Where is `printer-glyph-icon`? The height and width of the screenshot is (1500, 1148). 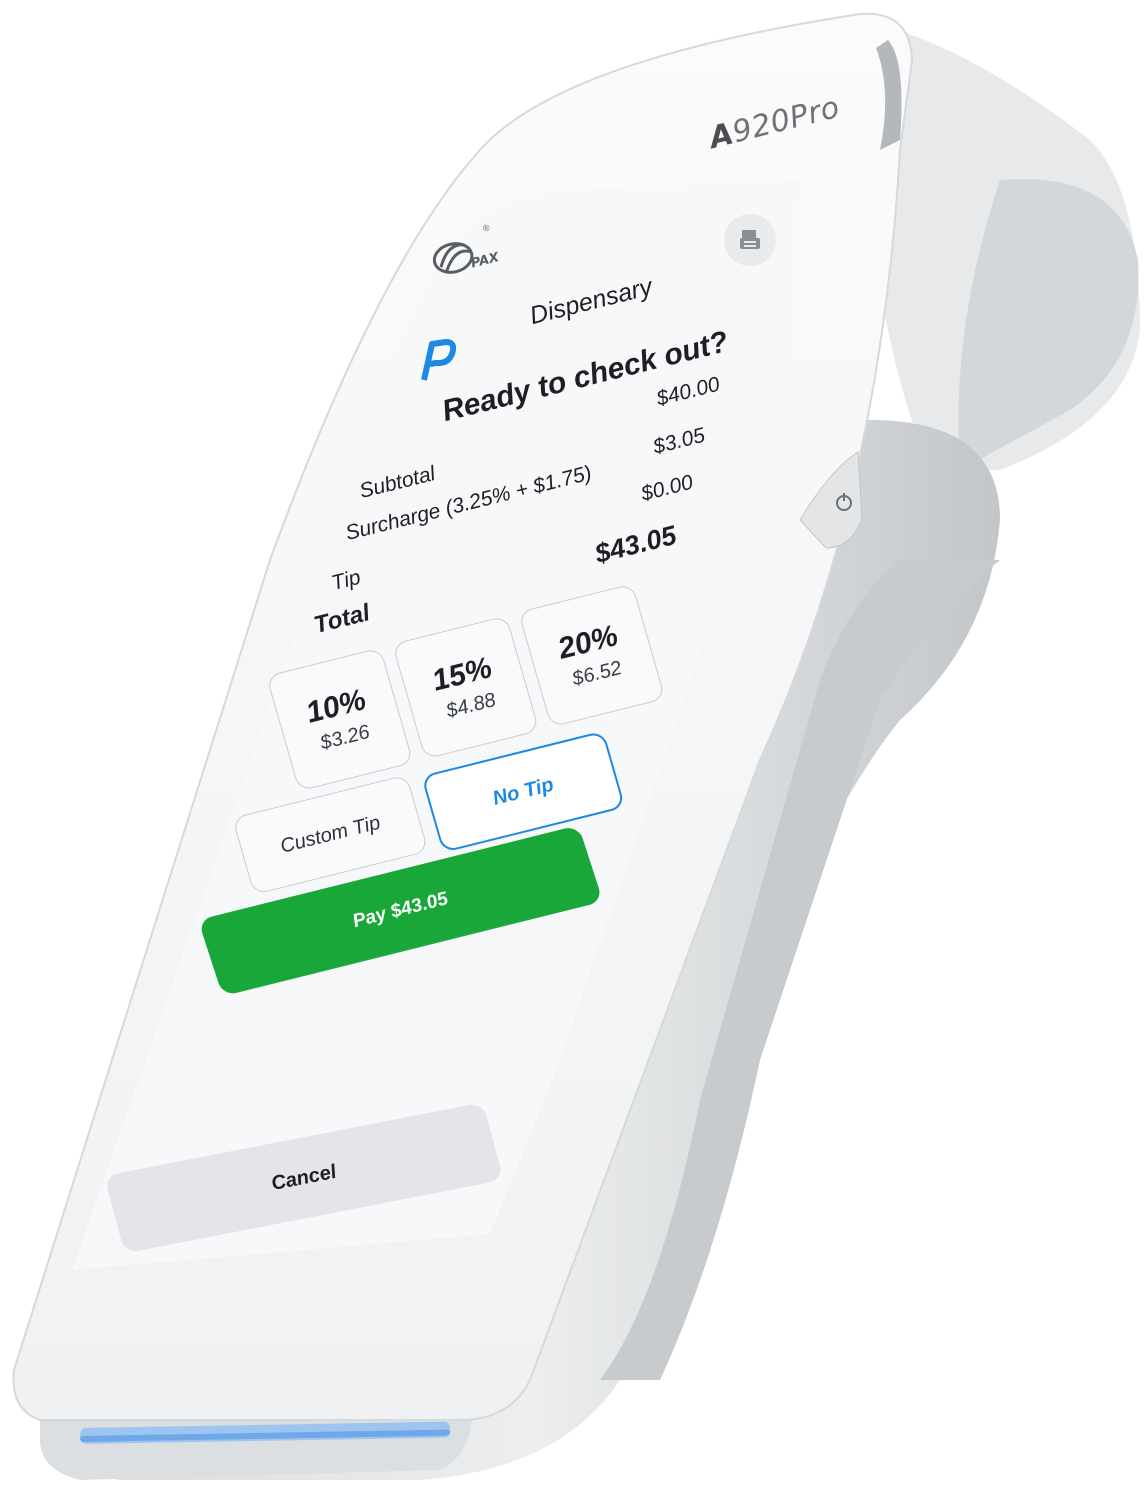 printer-glyph-icon is located at coordinates (750, 239).